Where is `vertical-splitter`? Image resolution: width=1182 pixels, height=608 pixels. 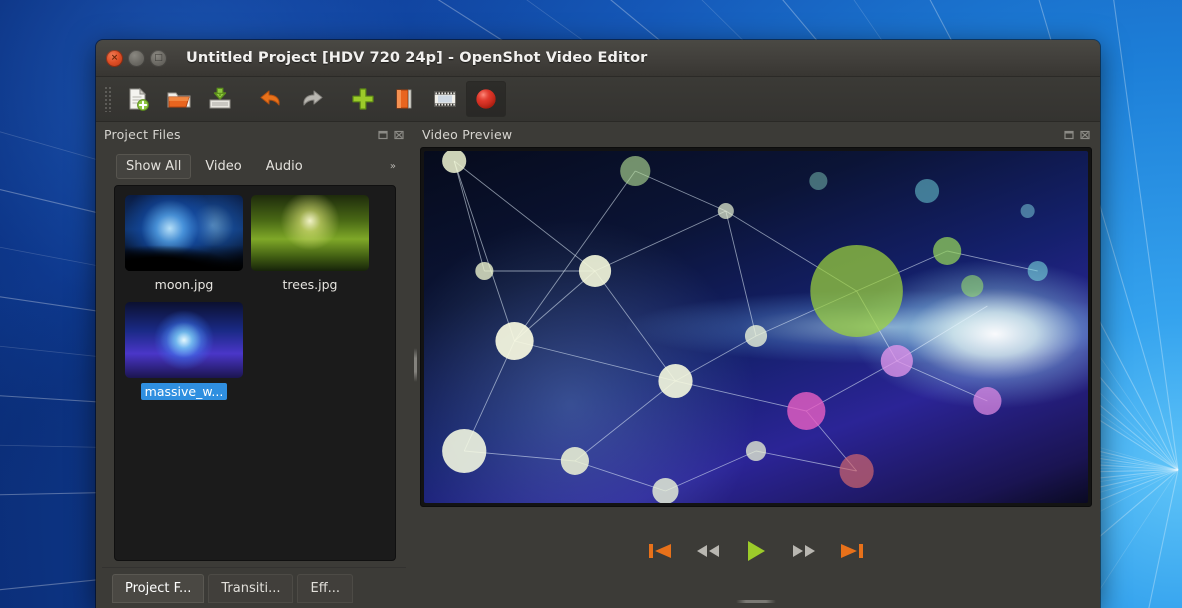 vertical-splitter is located at coordinates (415, 365).